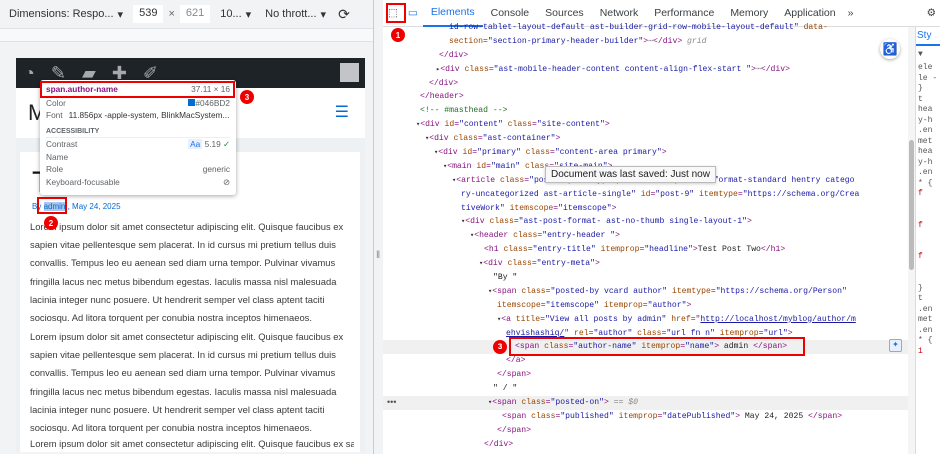 This screenshot has height=454, width=940. I want to click on throttle-dropdown: No thrott... ▾, so click(295, 14).